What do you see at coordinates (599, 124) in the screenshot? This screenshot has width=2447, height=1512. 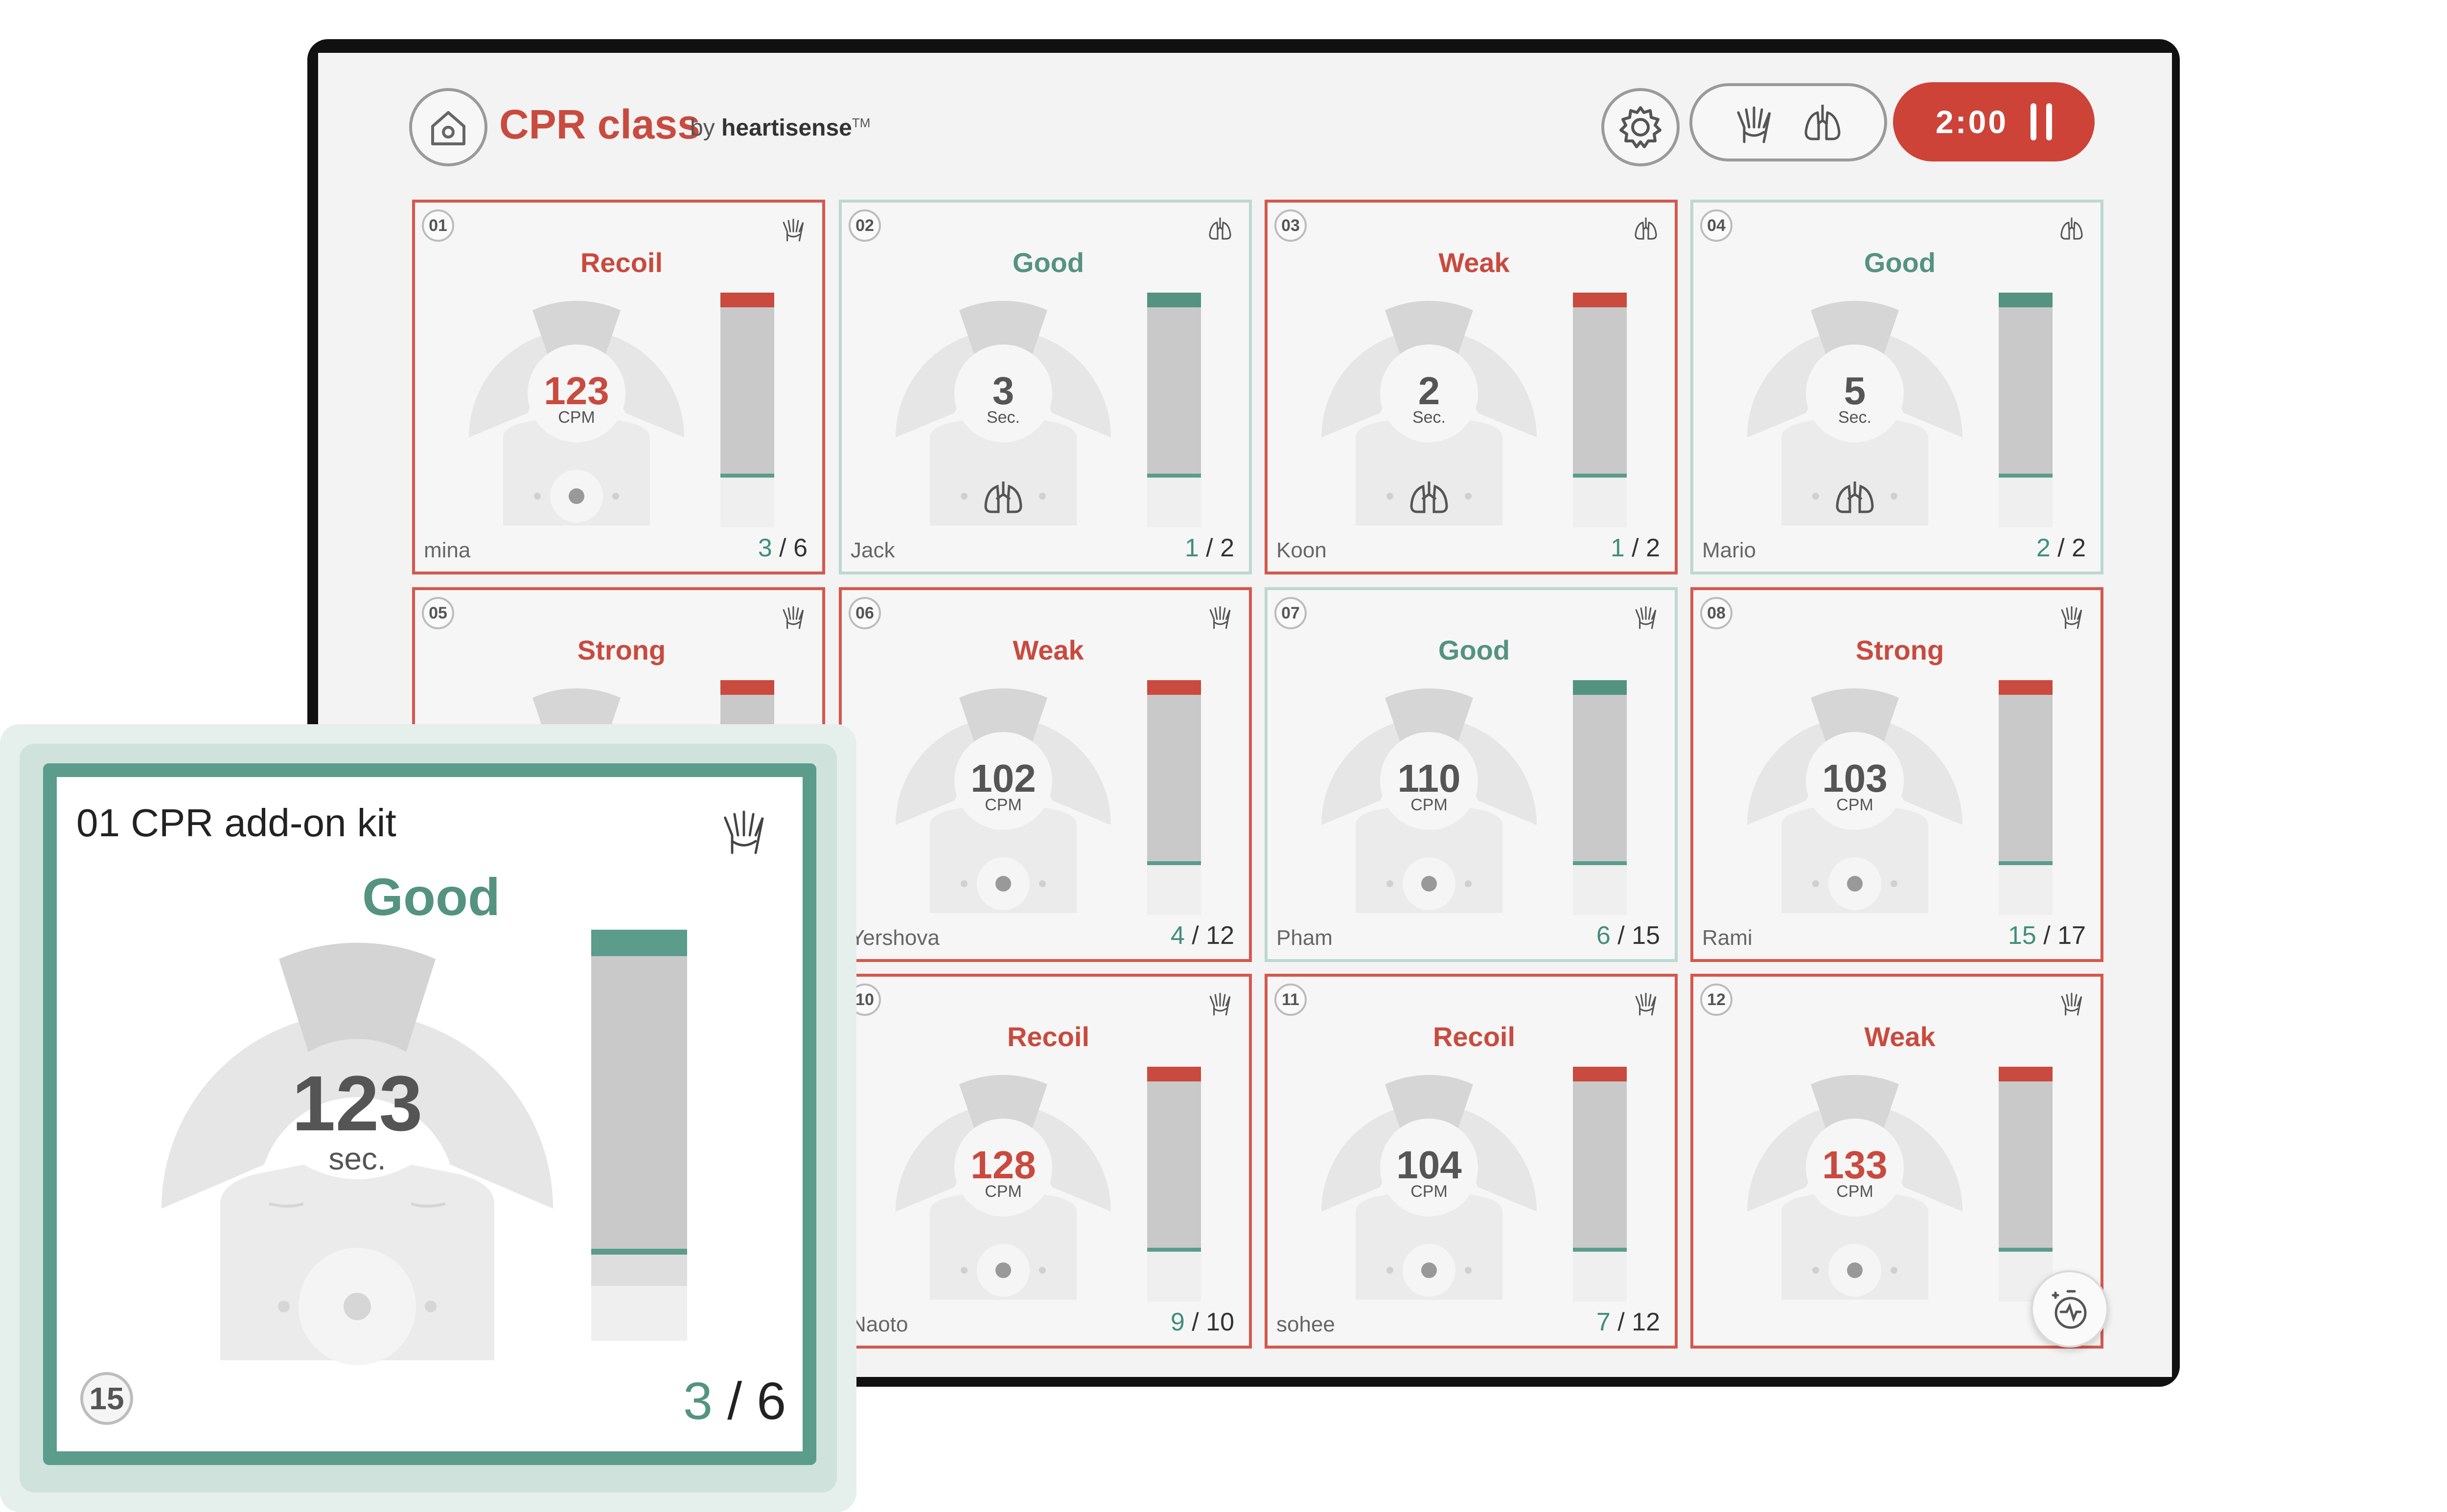 I see `page-title: CPR class` at bounding box center [599, 124].